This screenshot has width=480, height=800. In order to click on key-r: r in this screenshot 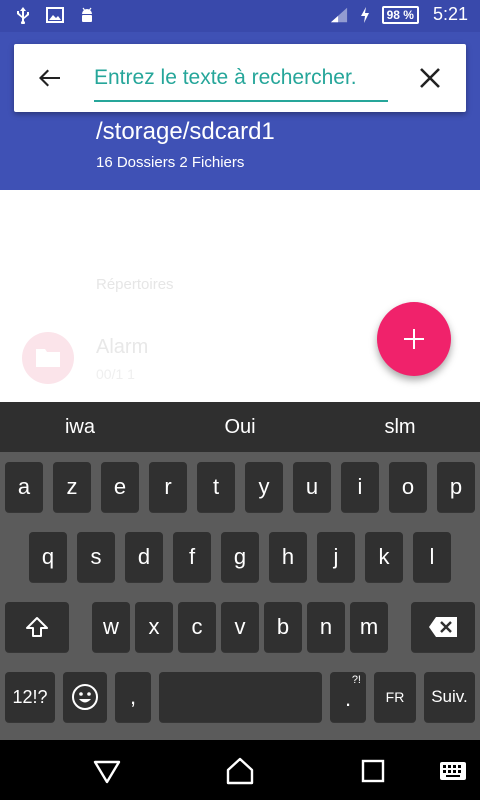, I will do `click(168, 487)`.